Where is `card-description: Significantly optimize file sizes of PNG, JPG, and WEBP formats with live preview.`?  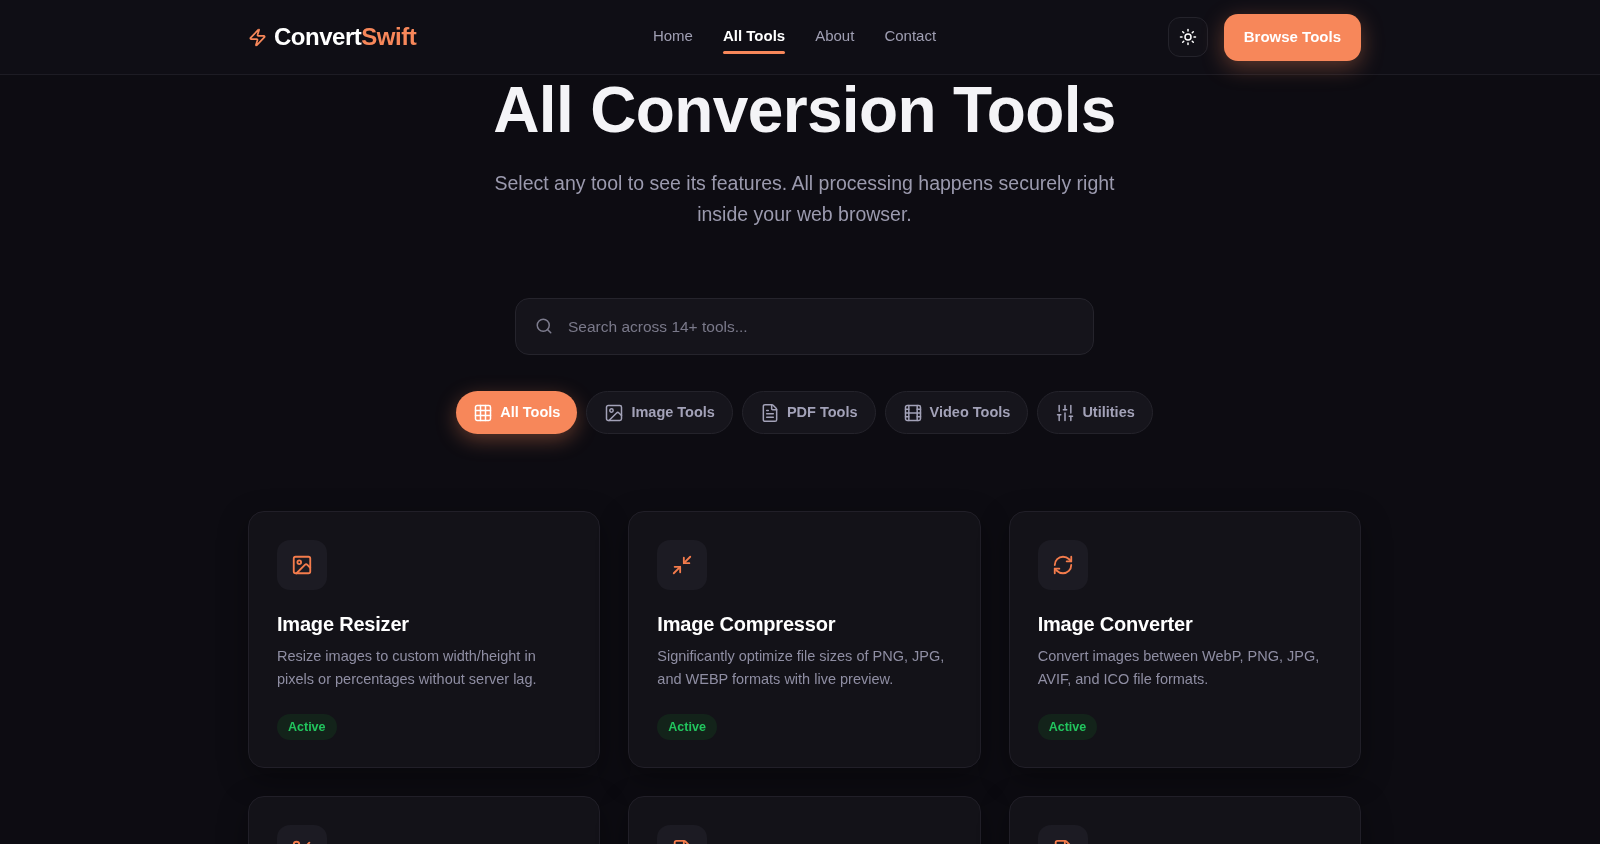
card-description: Significantly optimize file sizes of PNG, JPG, and WEBP formats with live preview. is located at coordinates (801, 668).